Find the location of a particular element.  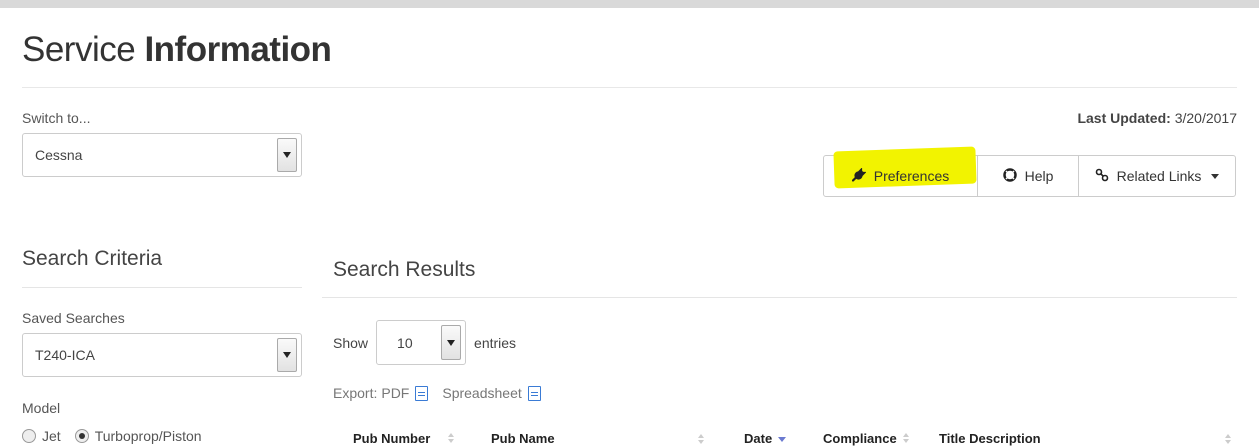

entries-length-control: Show 10 entries is located at coordinates (424, 342).